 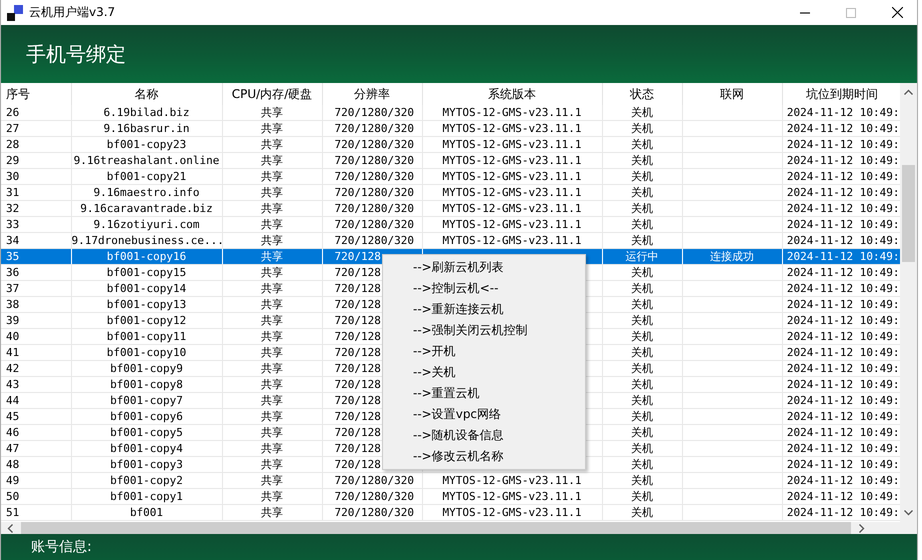 I want to click on table-cell: bf001-copy16, so click(x=146, y=256).